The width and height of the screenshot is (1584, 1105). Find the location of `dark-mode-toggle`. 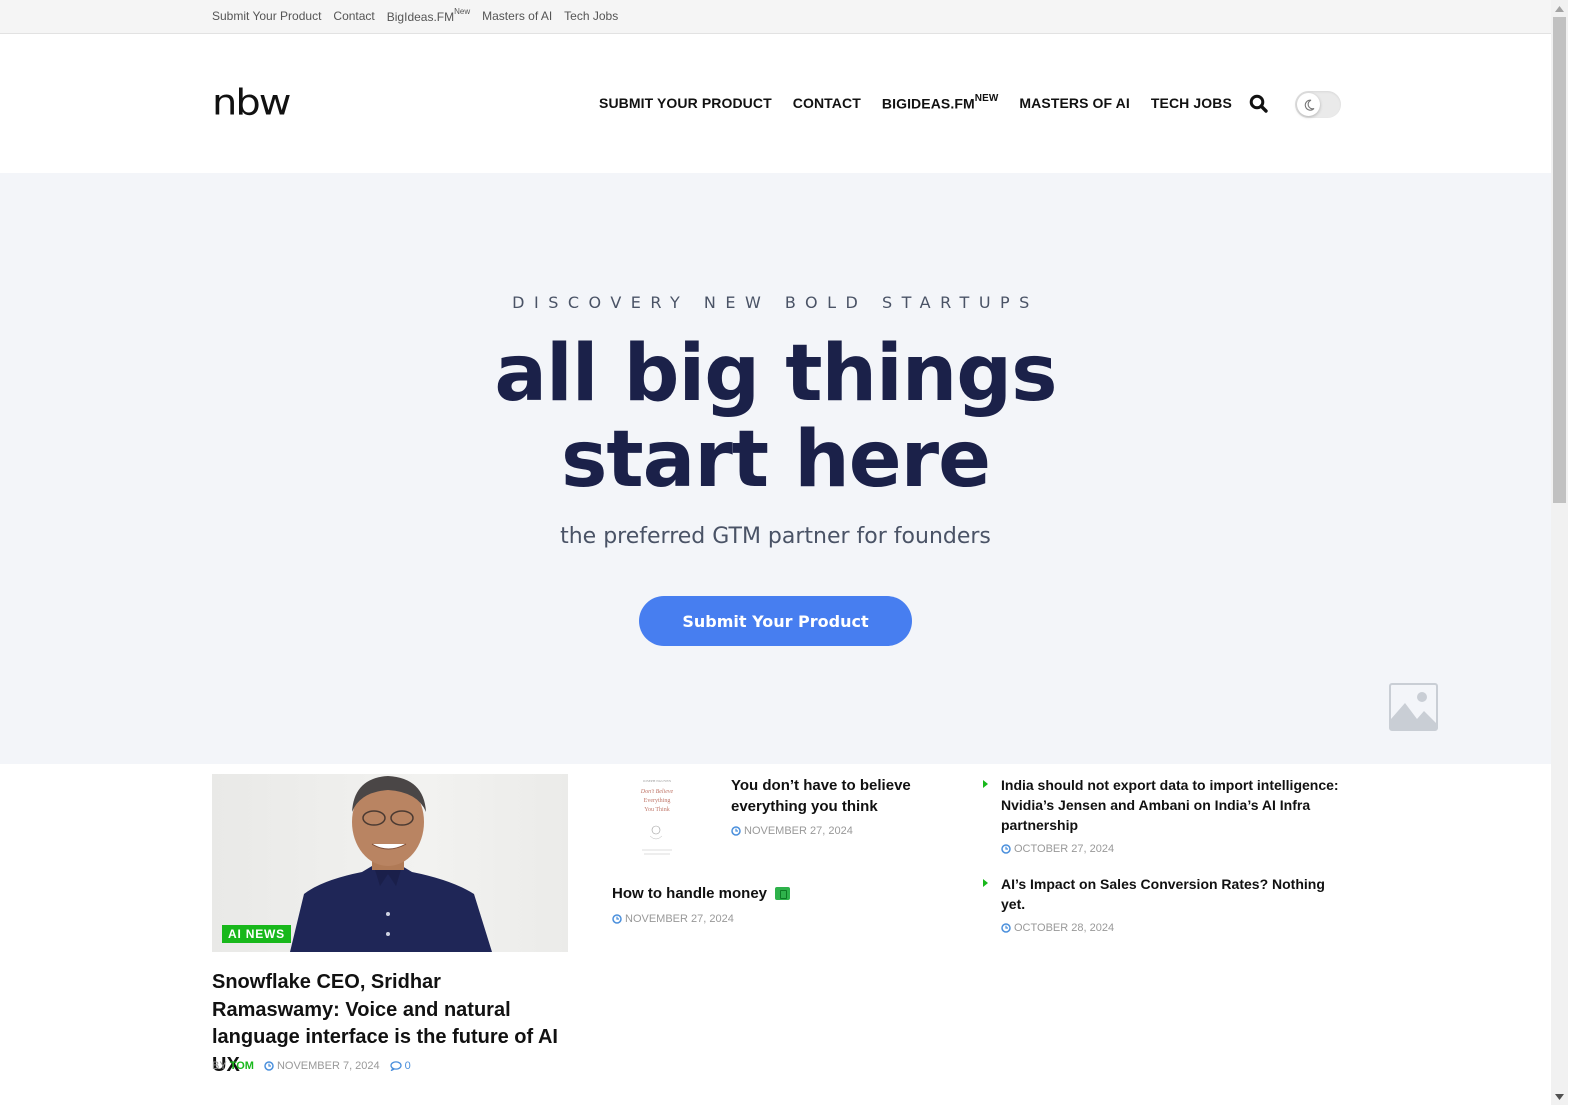

dark-mode-toggle is located at coordinates (1318, 104).